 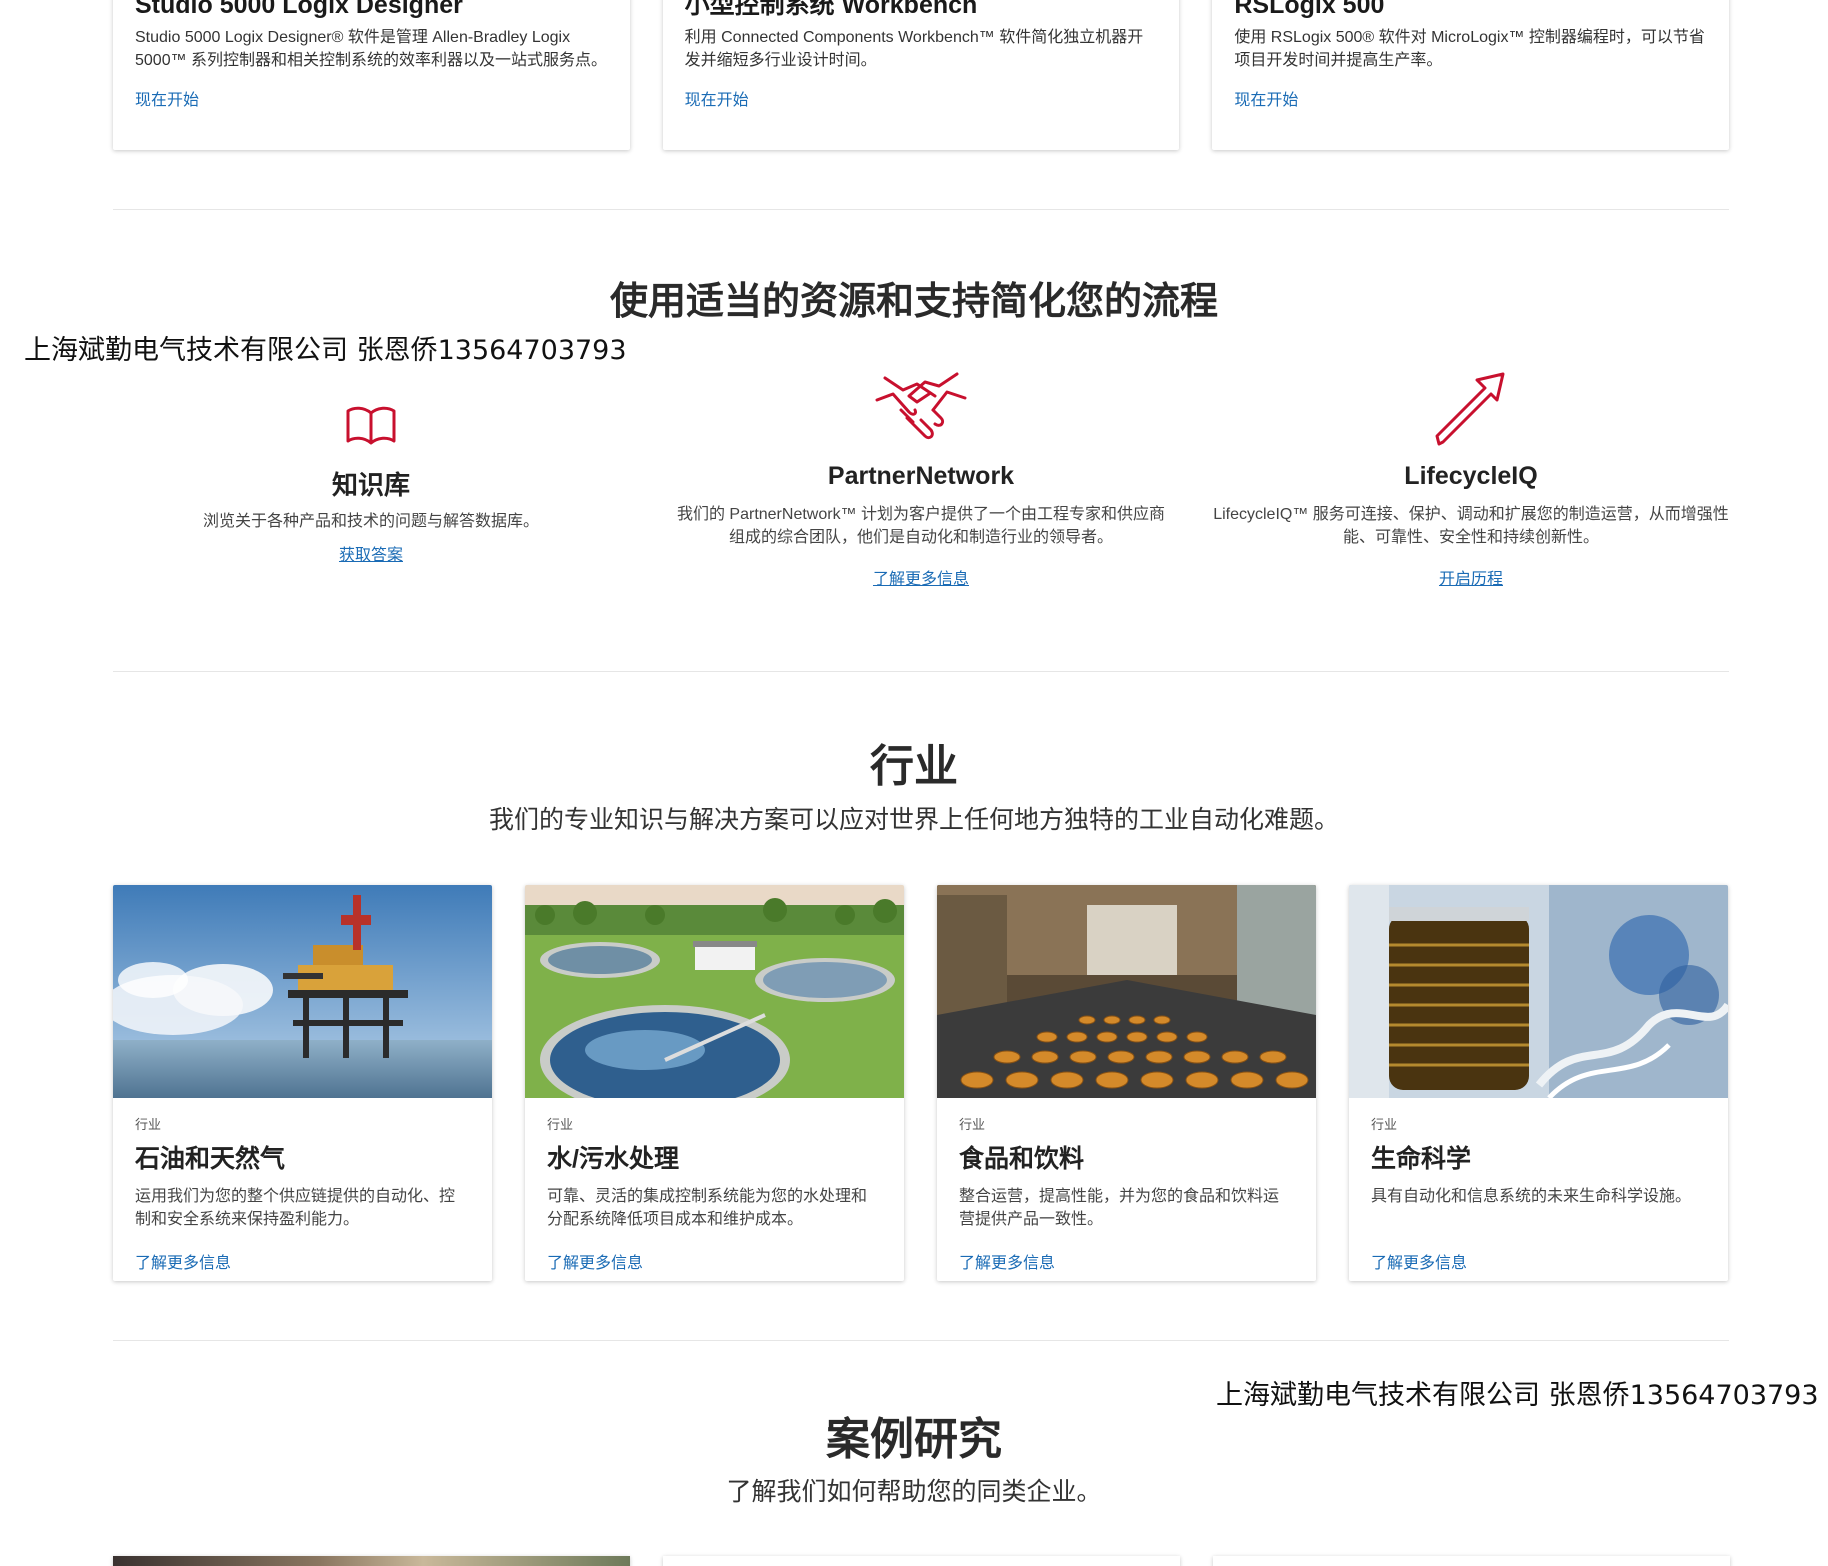 I want to click on water-treatment-image, so click(x=714, y=991).